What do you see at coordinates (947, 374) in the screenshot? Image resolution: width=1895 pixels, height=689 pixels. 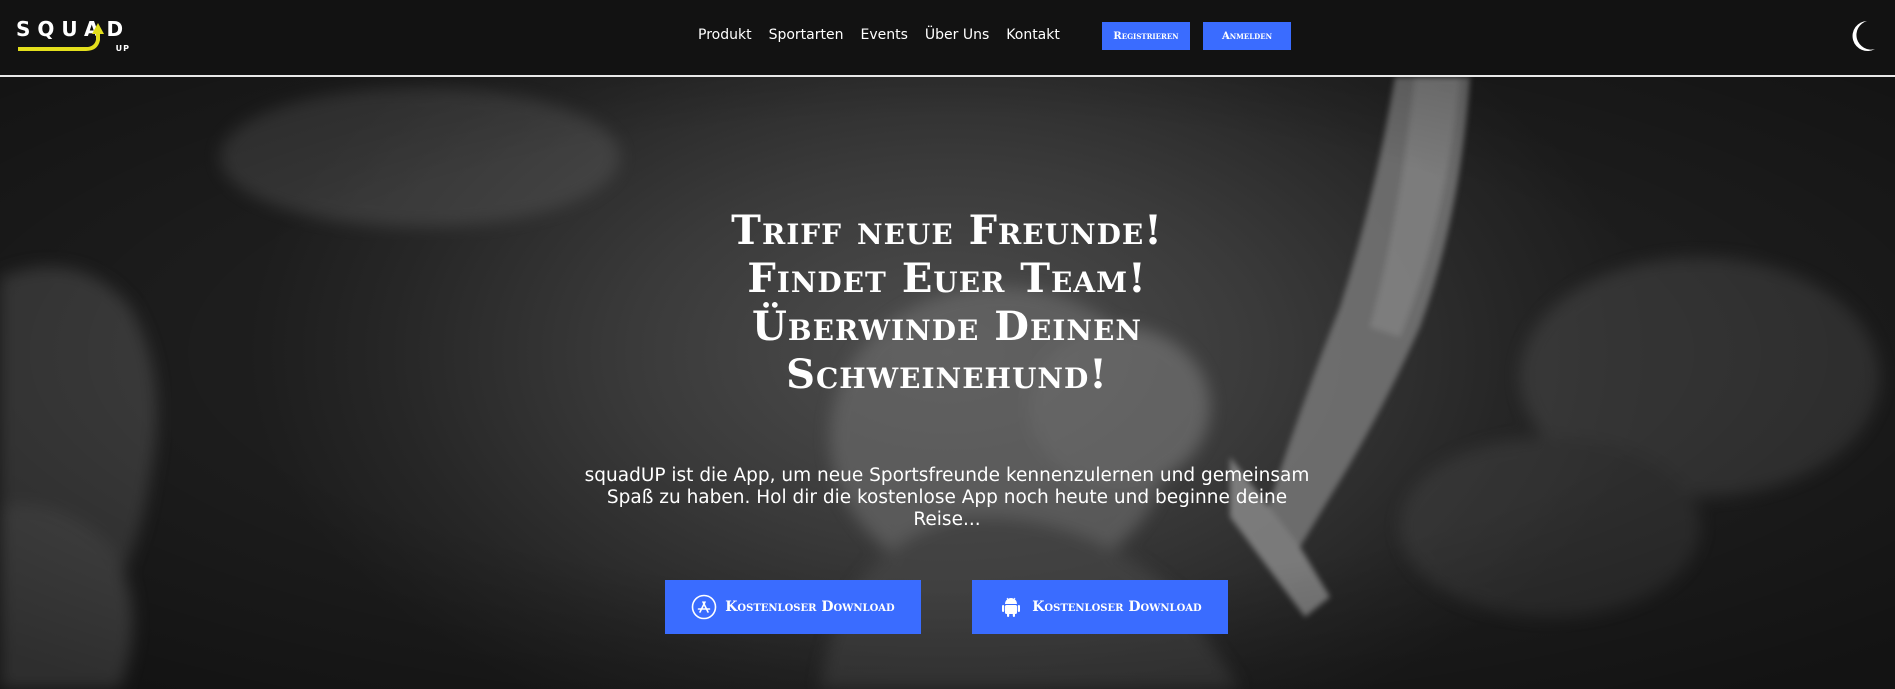 I see `headline-line-4: Schweinehund!` at bounding box center [947, 374].